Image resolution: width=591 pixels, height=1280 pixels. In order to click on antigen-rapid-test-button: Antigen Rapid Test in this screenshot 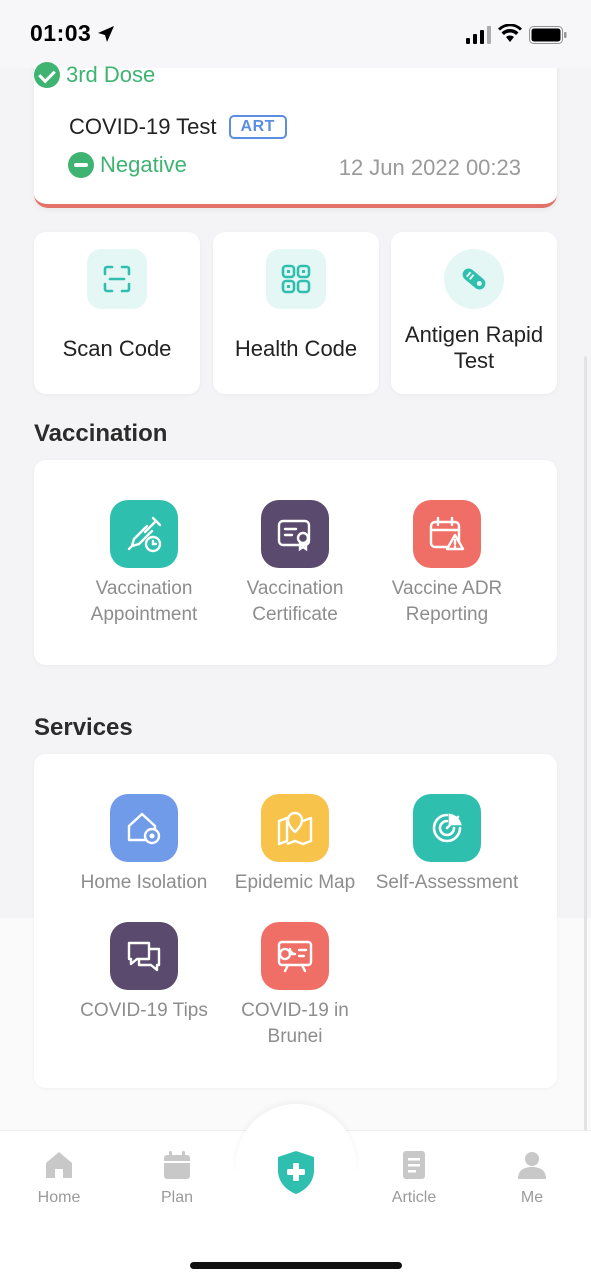, I will do `click(474, 313)`.